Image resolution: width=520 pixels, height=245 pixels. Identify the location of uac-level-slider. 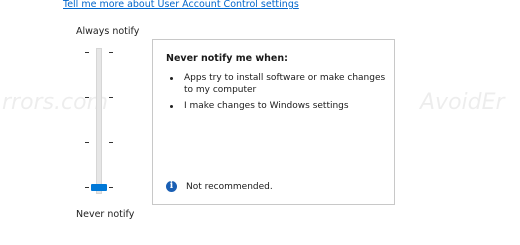
(99, 121).